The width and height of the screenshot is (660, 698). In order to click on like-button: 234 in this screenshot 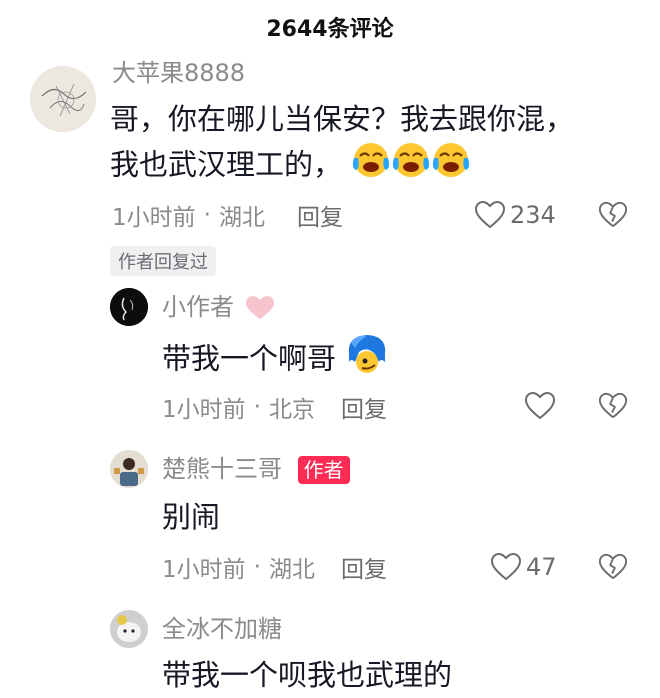, I will do `click(515, 215)`.